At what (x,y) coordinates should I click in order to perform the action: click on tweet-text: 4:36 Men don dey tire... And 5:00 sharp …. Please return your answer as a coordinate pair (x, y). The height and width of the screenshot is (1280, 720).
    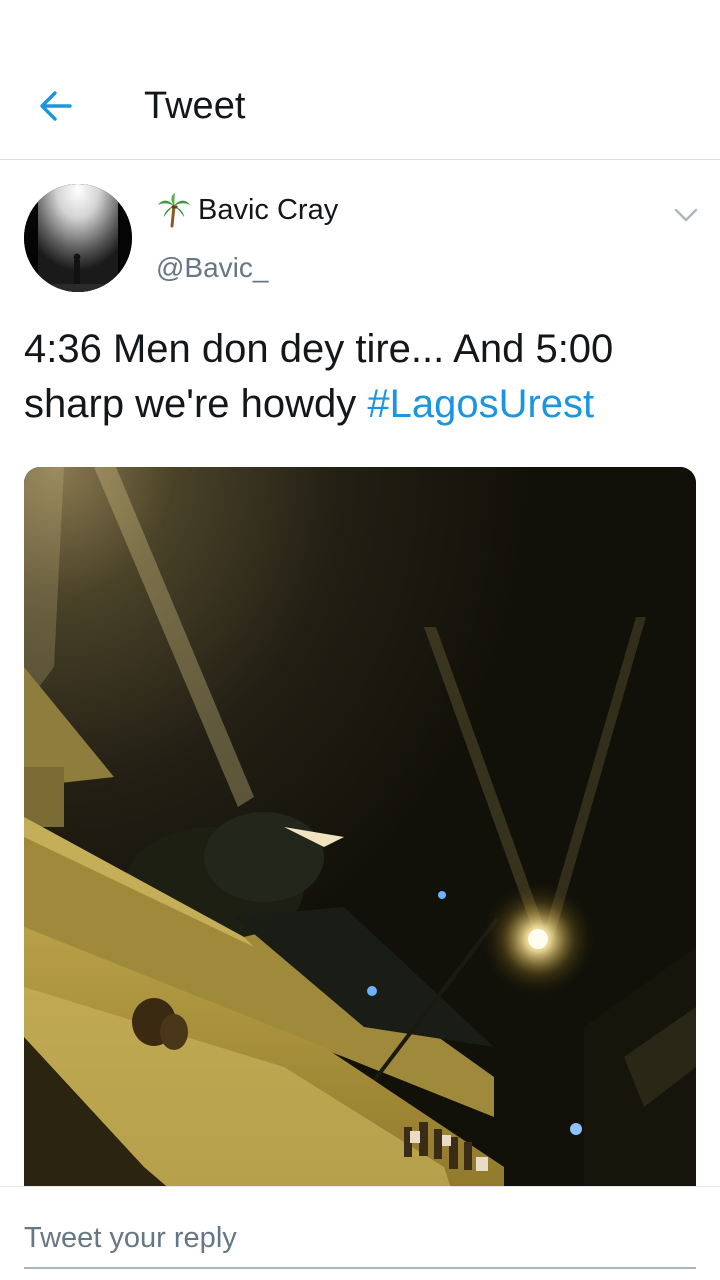
    Looking at the image, I should click on (364, 377).